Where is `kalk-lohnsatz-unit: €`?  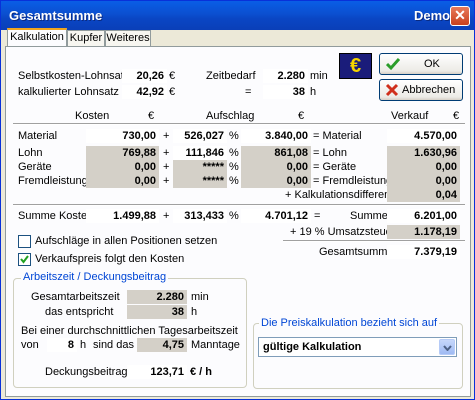
kalk-lohnsatz-unit: € is located at coordinates (172, 92).